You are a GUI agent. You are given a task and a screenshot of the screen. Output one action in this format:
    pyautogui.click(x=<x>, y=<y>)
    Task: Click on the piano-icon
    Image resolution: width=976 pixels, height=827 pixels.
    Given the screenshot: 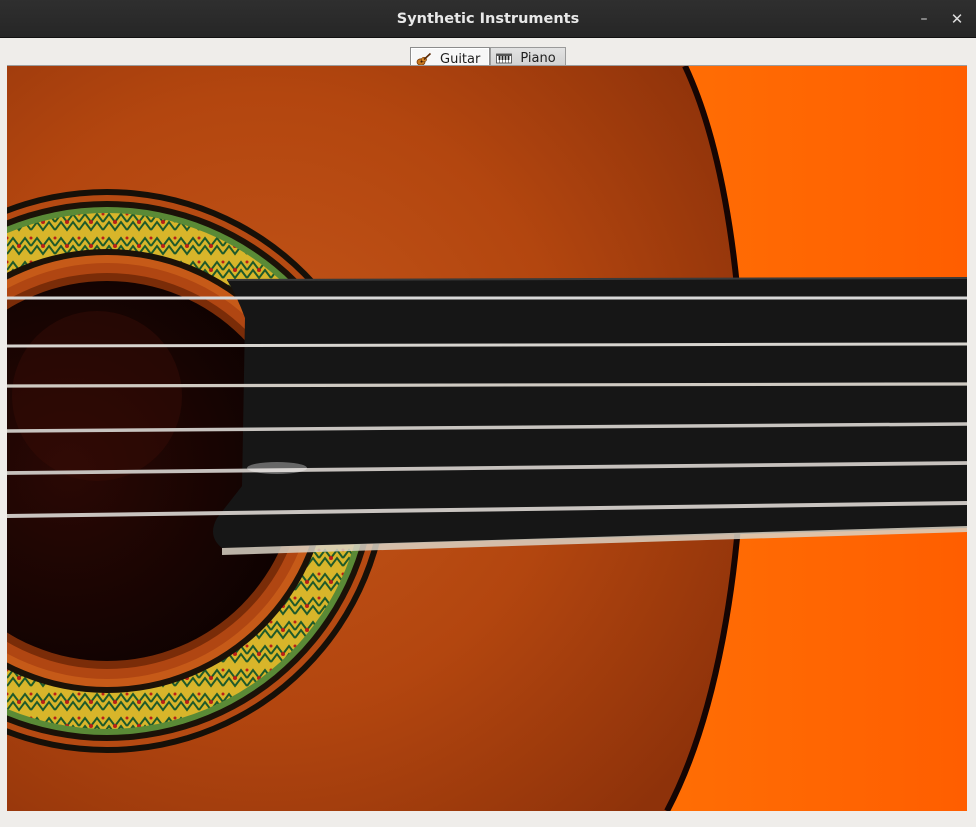 What is the action you would take?
    pyautogui.click(x=504, y=58)
    